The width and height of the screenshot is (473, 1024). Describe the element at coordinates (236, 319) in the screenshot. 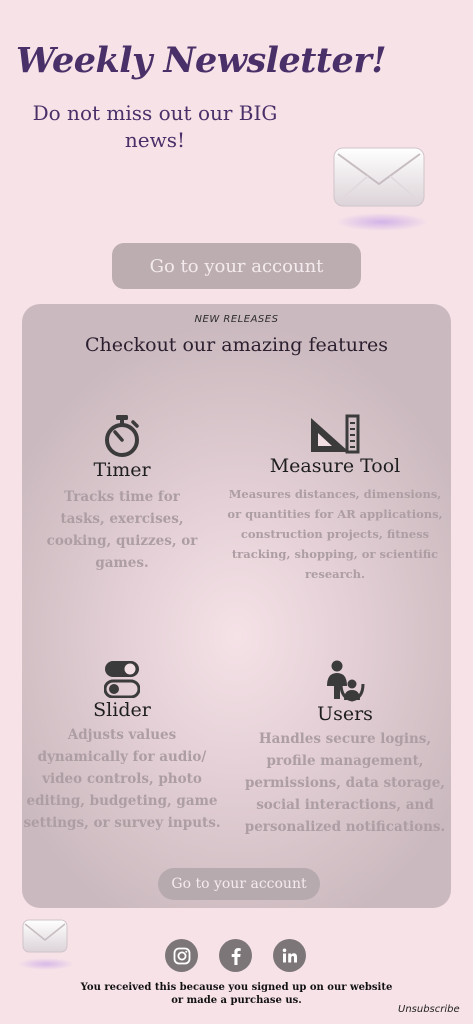

I see `section-eyebrow: NEW RELEASES` at that location.